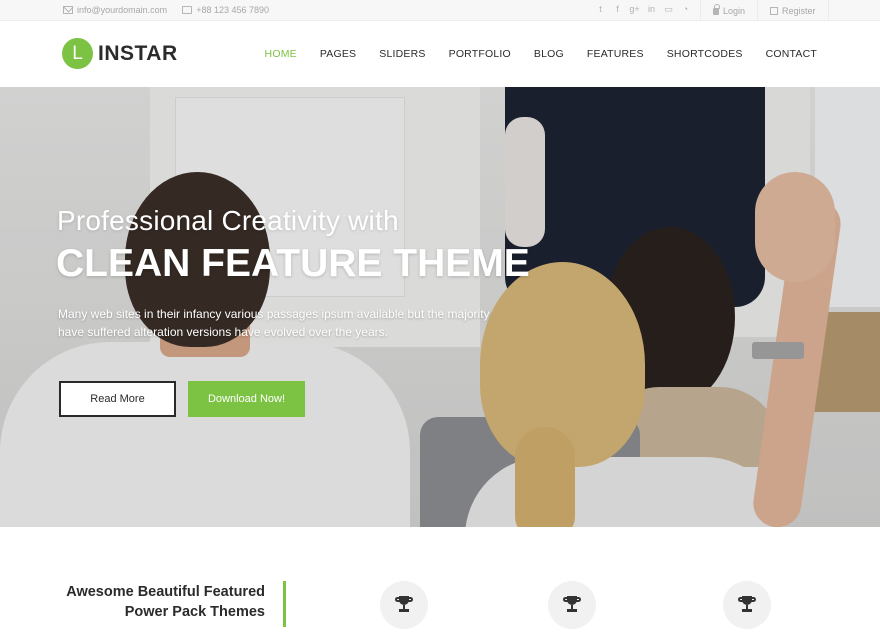  Describe the element at coordinates (685, 9) in the screenshot. I see `rss-icon: ◔` at that location.